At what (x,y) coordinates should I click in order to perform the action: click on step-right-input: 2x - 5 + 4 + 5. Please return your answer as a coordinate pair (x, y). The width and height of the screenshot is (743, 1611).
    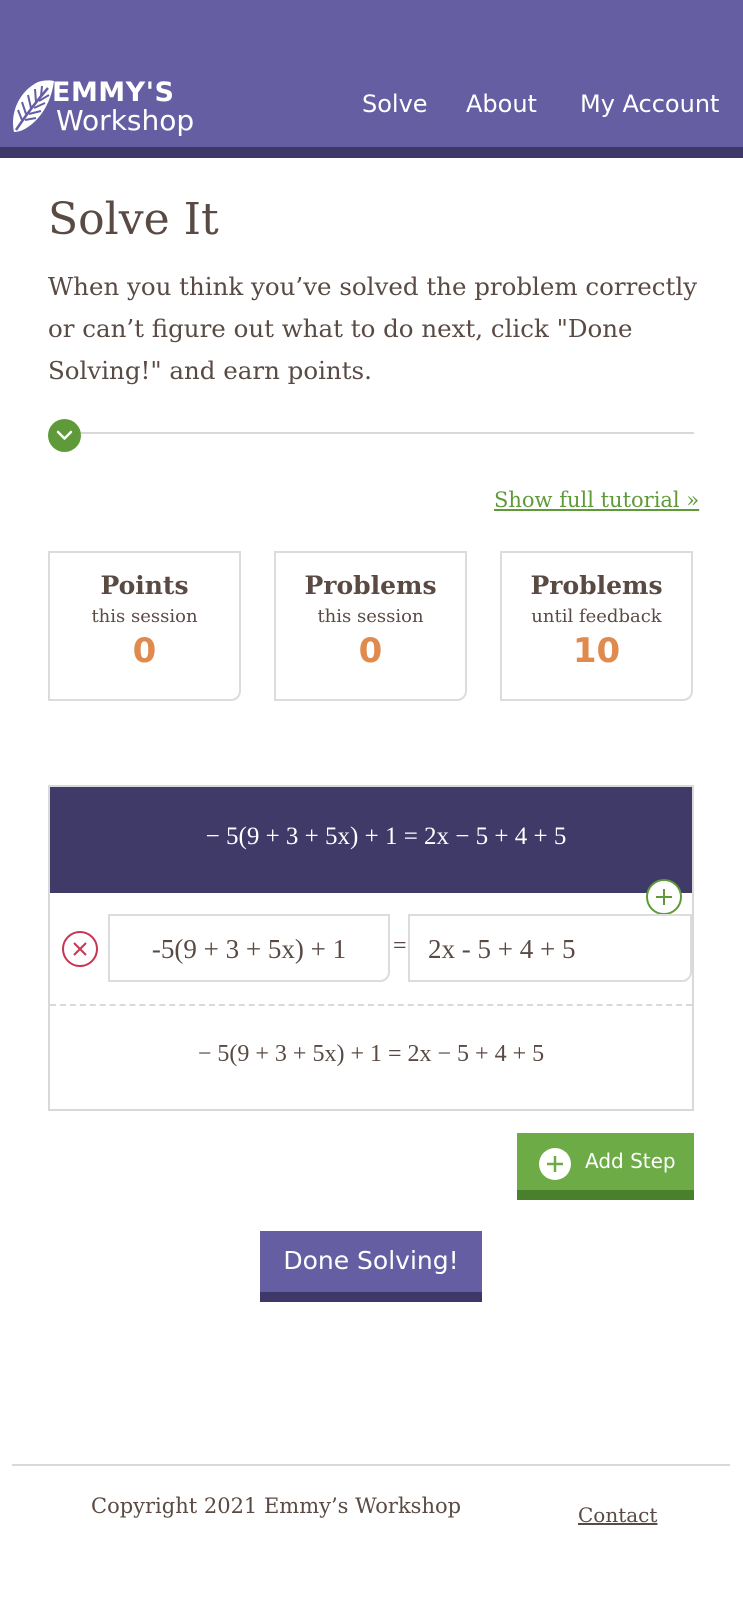
    Looking at the image, I should click on (550, 948).